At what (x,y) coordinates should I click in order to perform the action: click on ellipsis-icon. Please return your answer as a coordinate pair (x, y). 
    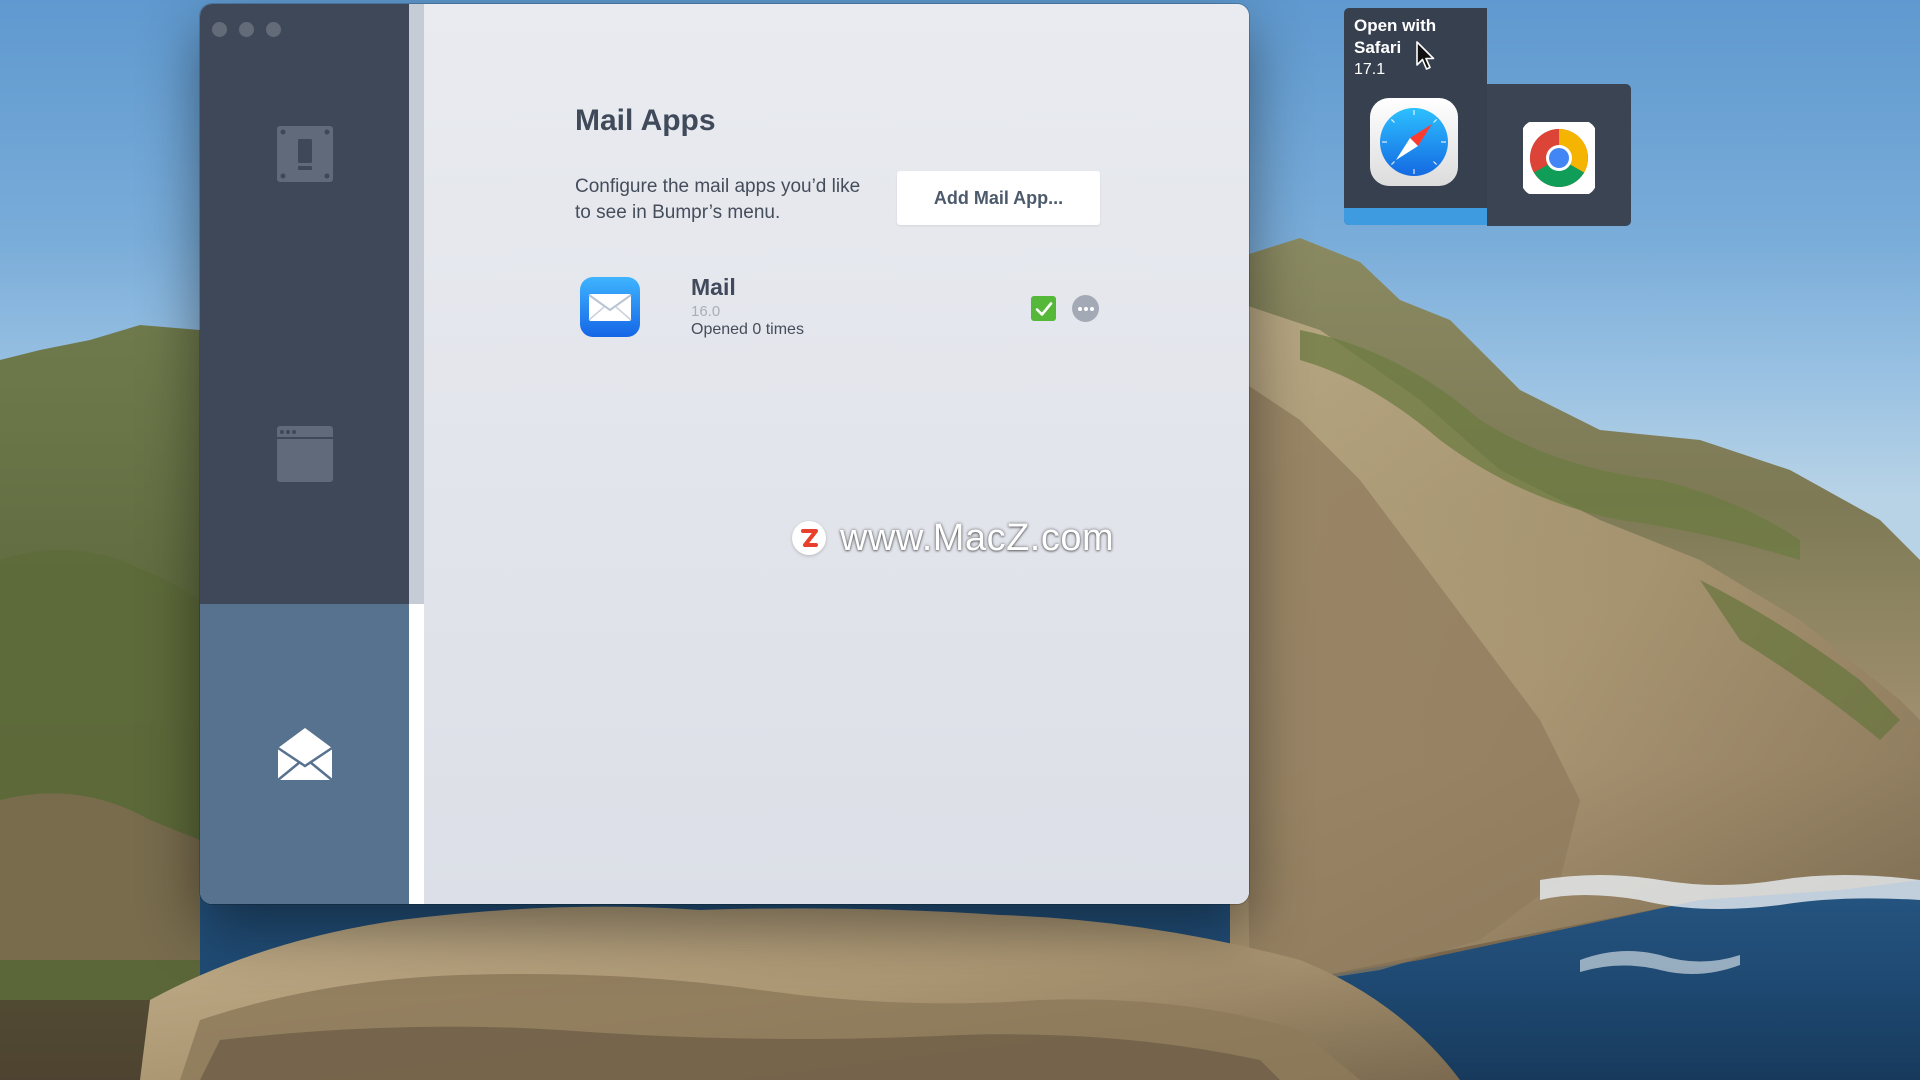
    Looking at the image, I should click on (1085, 308).